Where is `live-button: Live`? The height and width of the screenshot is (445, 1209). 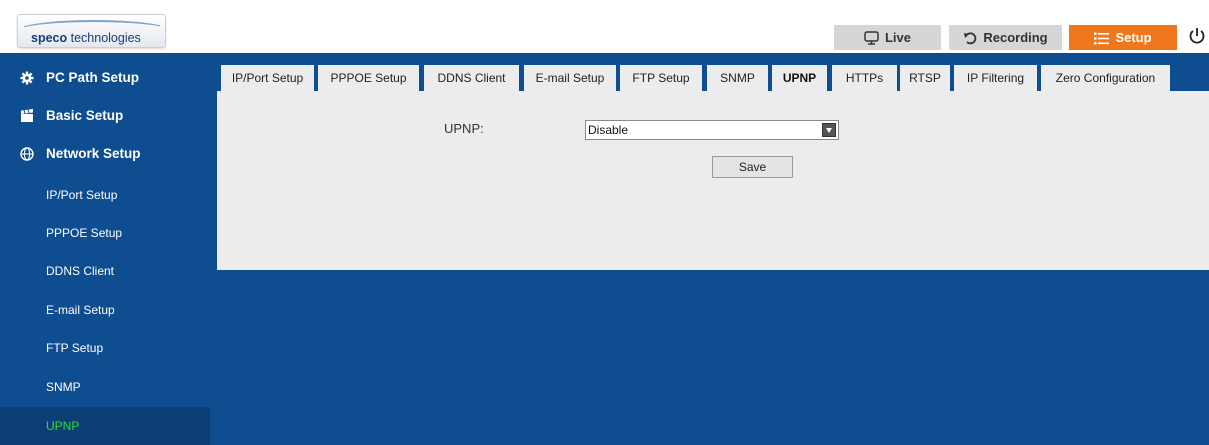 live-button: Live is located at coordinates (887, 37).